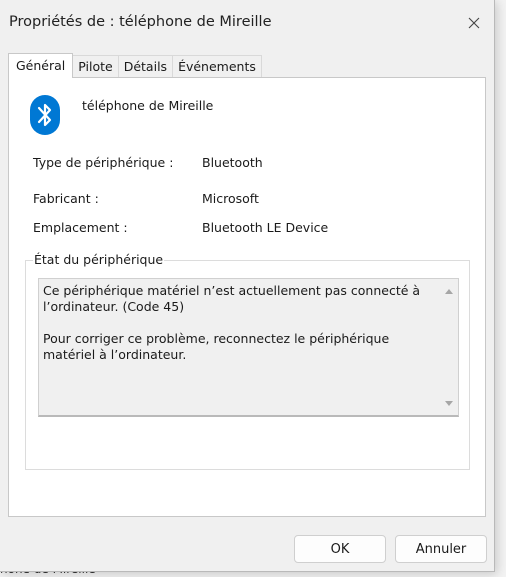 Image resolution: width=506 pixels, height=577 pixels. Describe the element at coordinates (145, 66) in the screenshot. I see `tab-details: Détails` at that location.